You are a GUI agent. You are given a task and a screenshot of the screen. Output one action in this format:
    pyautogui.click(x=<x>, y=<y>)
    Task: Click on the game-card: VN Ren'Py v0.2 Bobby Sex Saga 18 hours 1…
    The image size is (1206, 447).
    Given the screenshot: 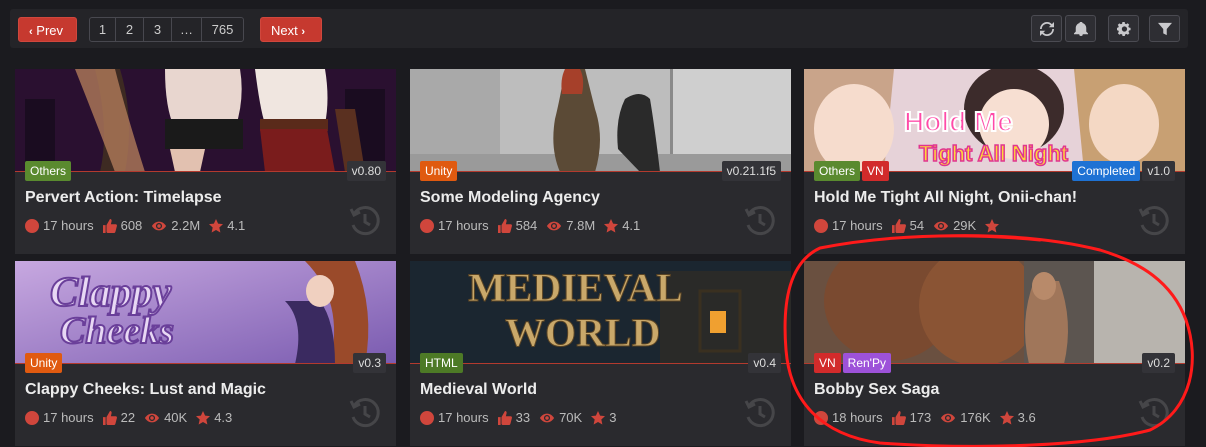 What is the action you would take?
    pyautogui.click(x=994, y=353)
    